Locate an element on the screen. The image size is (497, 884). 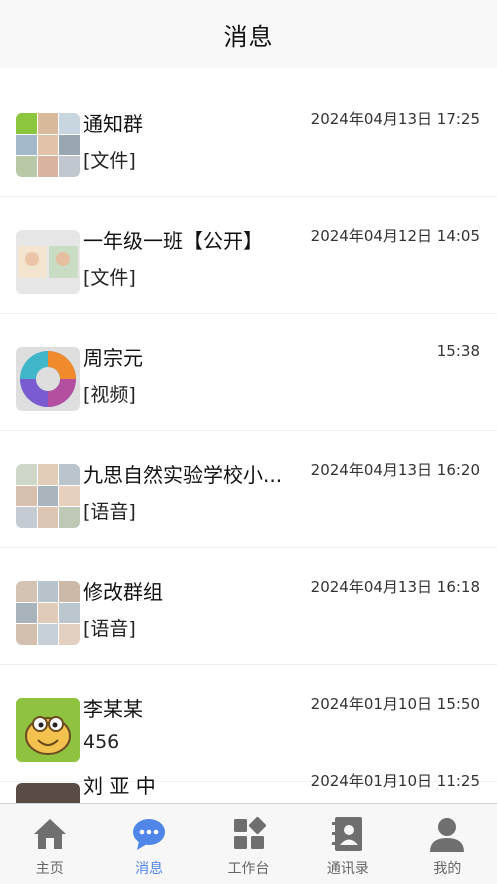
tab-messages: 消息 is located at coordinates (148, 844).